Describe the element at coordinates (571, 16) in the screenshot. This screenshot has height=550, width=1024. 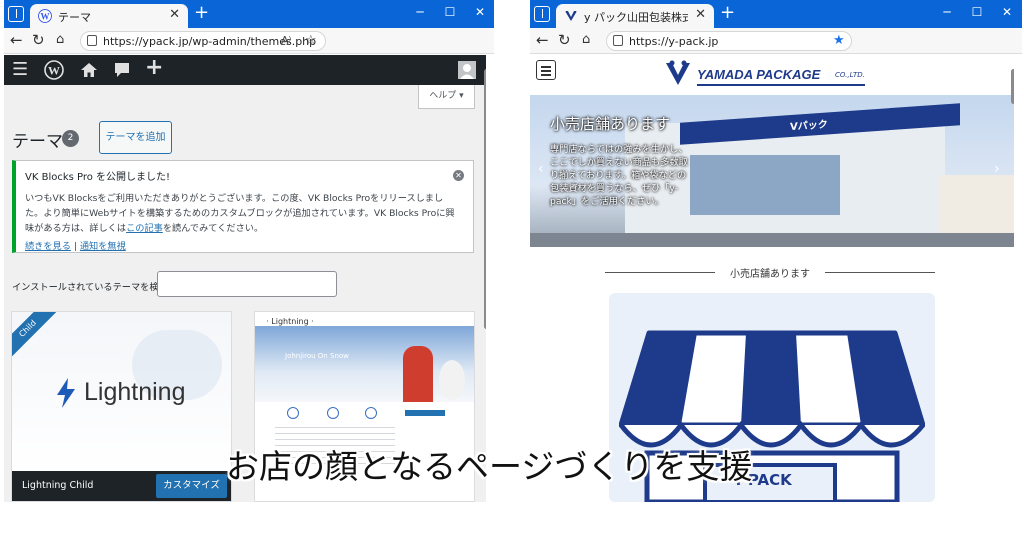
I see `y-pack-favicon-icon` at that location.